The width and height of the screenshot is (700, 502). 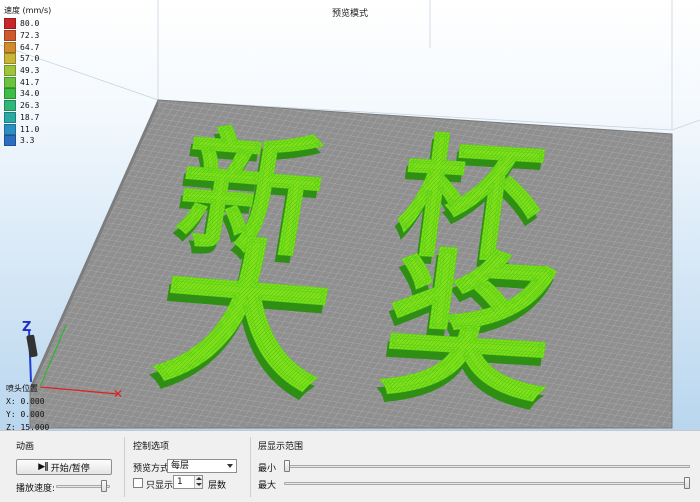 What do you see at coordinates (138, 483) in the screenshot?
I see `only-show-checkbox` at bounding box center [138, 483].